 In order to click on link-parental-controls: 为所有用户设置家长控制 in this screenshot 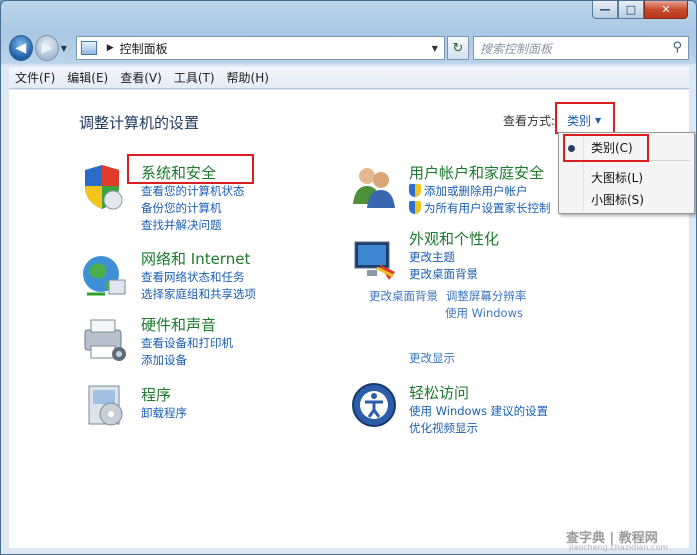, I will do `click(480, 208)`.